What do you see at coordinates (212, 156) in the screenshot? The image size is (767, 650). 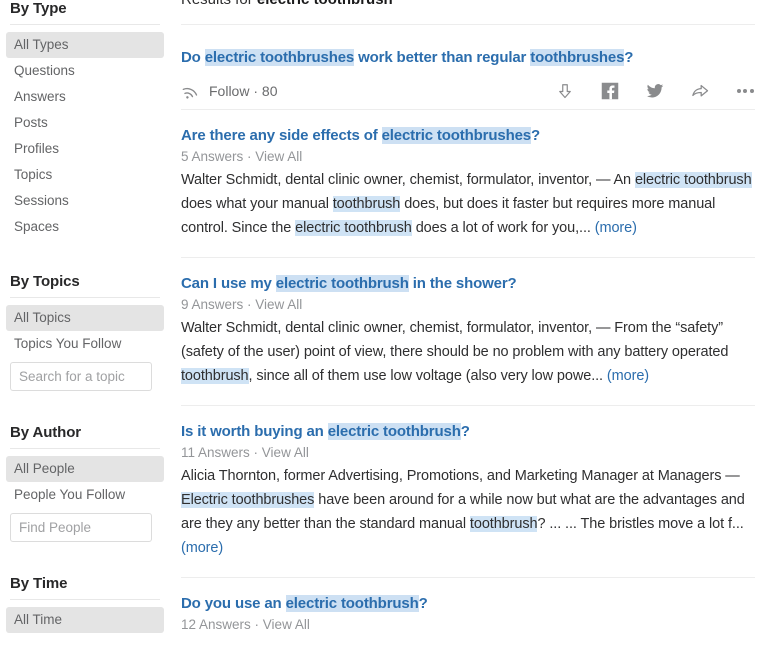 I see `answer-count: 5 Answers` at bounding box center [212, 156].